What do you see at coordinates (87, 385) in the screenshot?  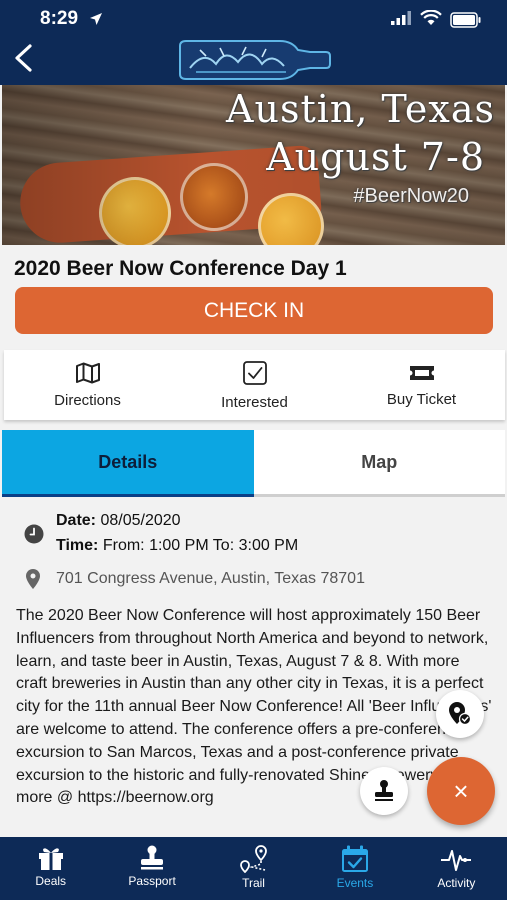 I see `directions-button: Directions` at bounding box center [87, 385].